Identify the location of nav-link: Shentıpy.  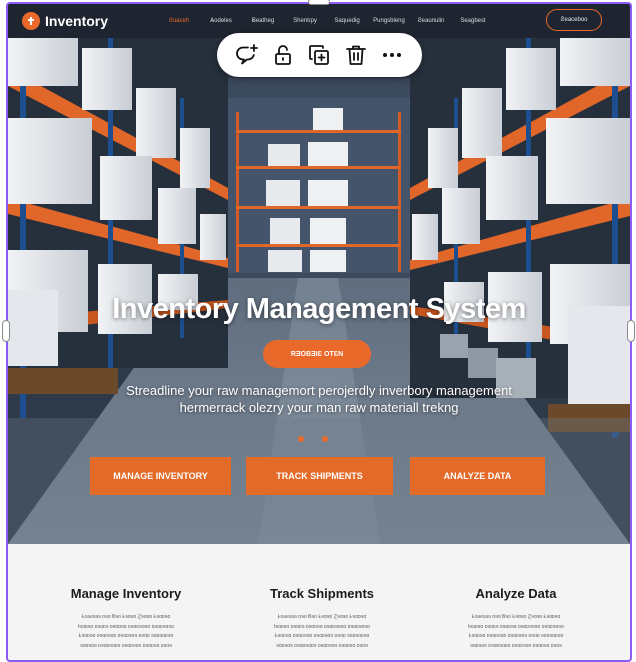
(305, 21).